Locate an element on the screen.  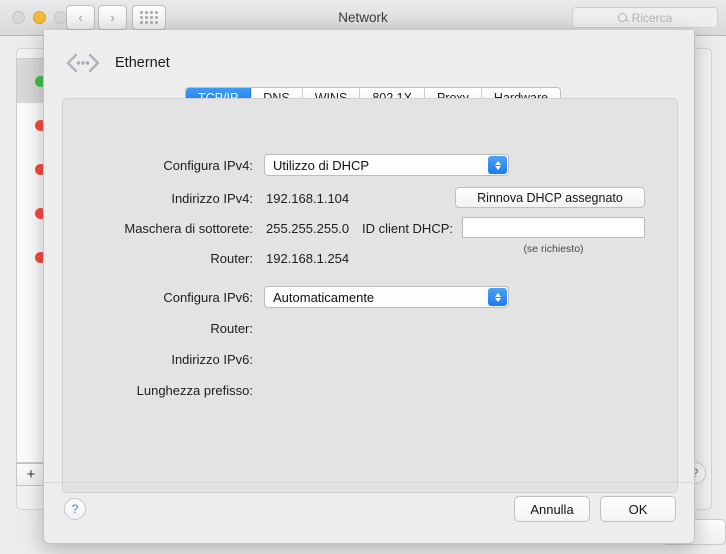
sheet-action-buttons: Annulla OK is located at coordinates (595, 509).